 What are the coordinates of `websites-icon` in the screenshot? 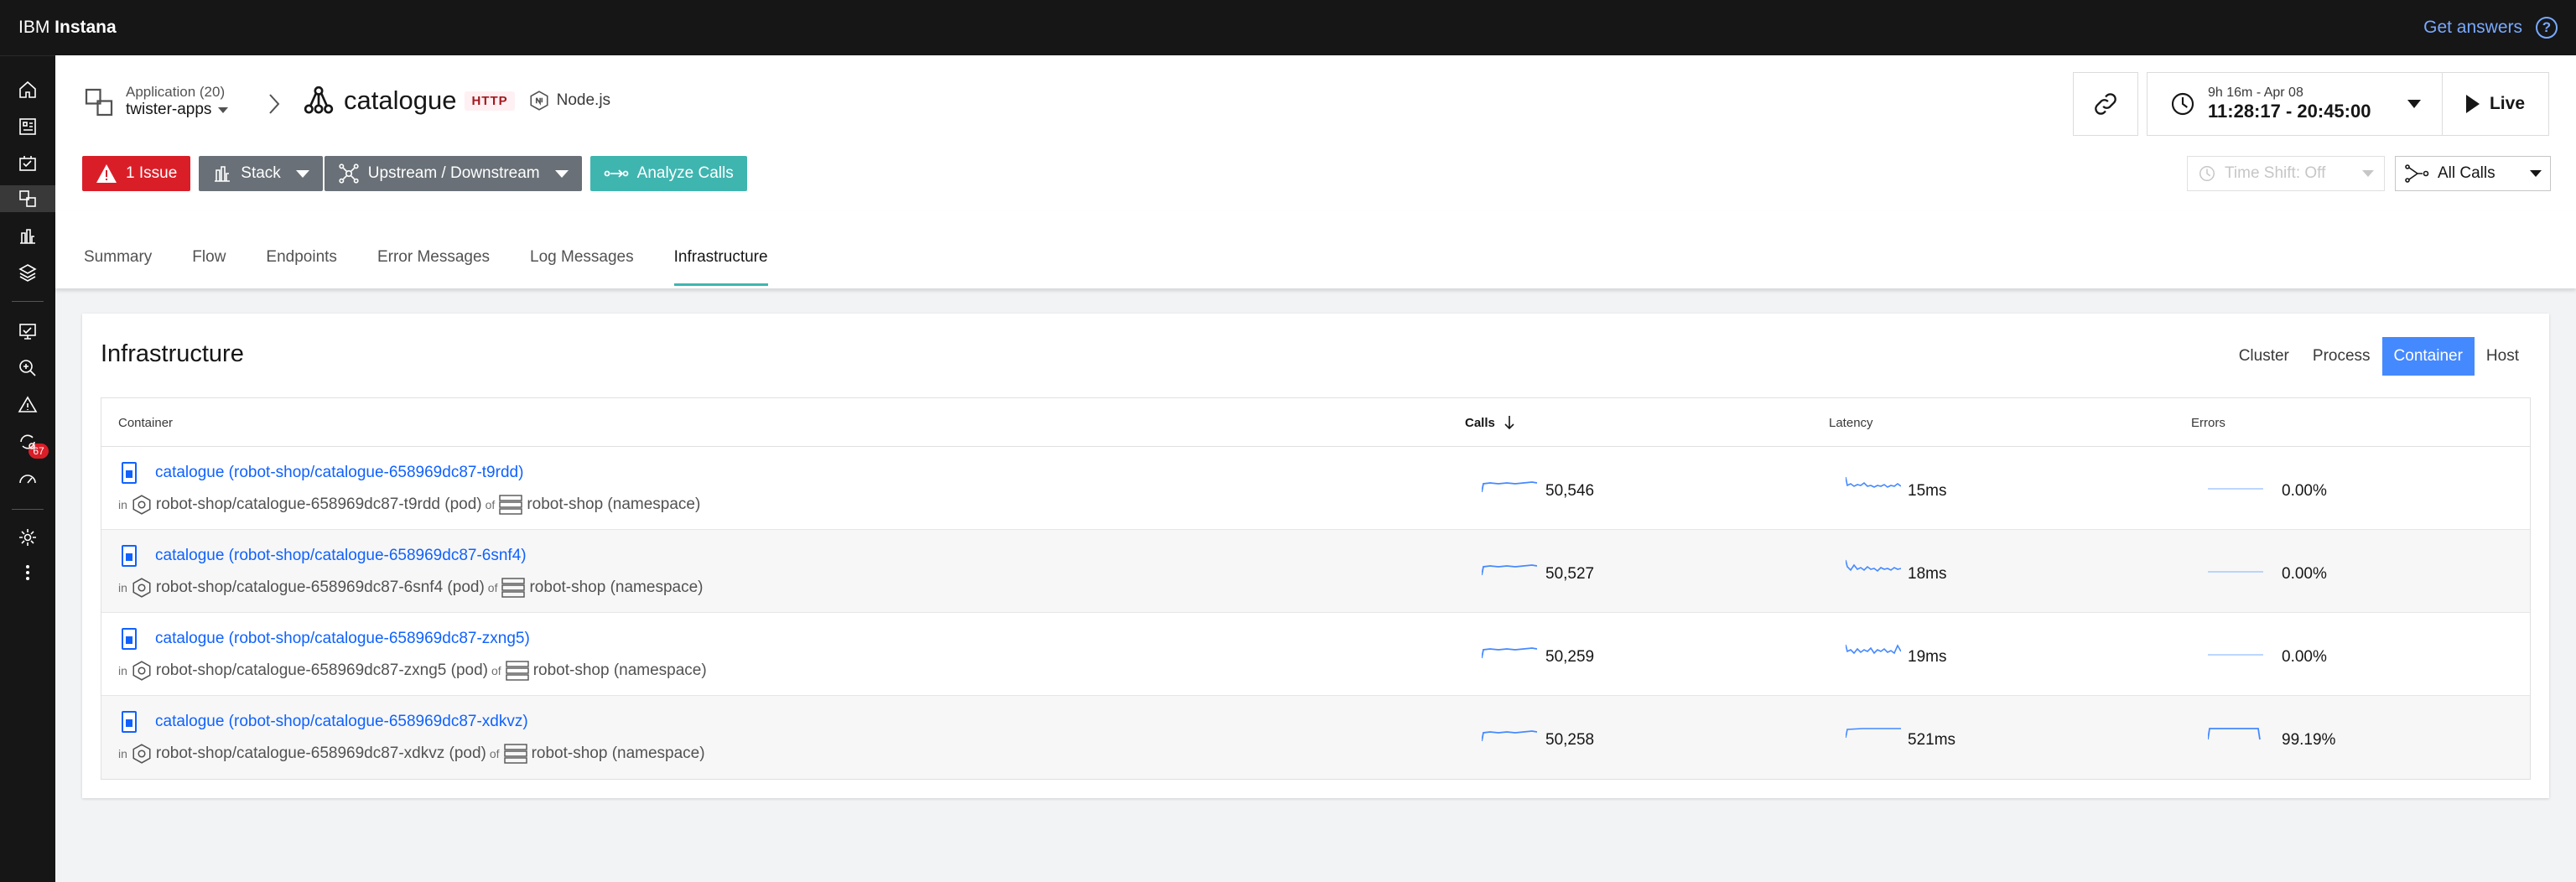 It's located at (27, 126).